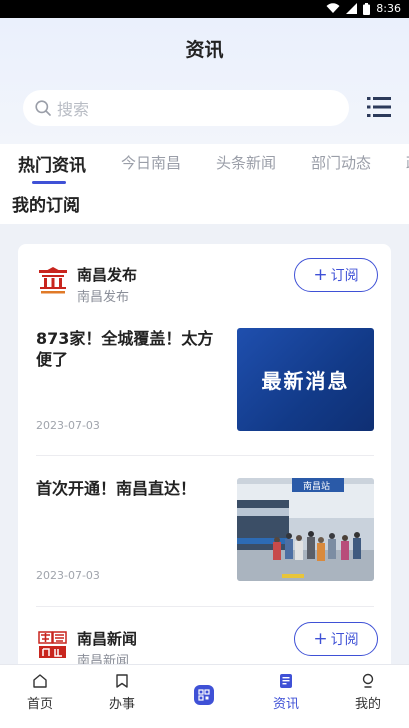  I want to click on home-icon, so click(40, 681).